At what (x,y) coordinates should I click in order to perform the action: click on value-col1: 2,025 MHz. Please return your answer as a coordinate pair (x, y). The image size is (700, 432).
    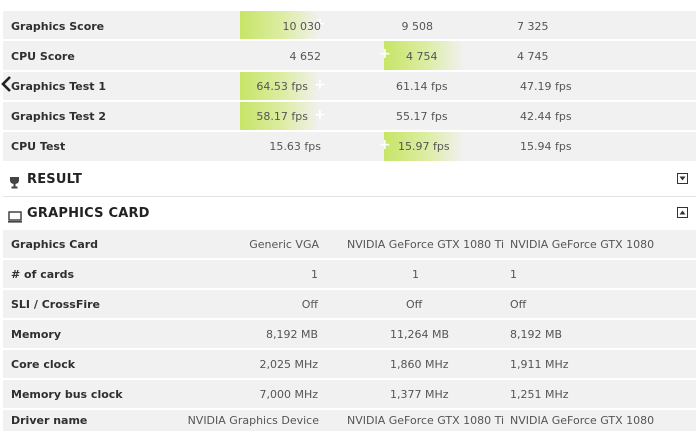
    Looking at the image, I should click on (288, 364).